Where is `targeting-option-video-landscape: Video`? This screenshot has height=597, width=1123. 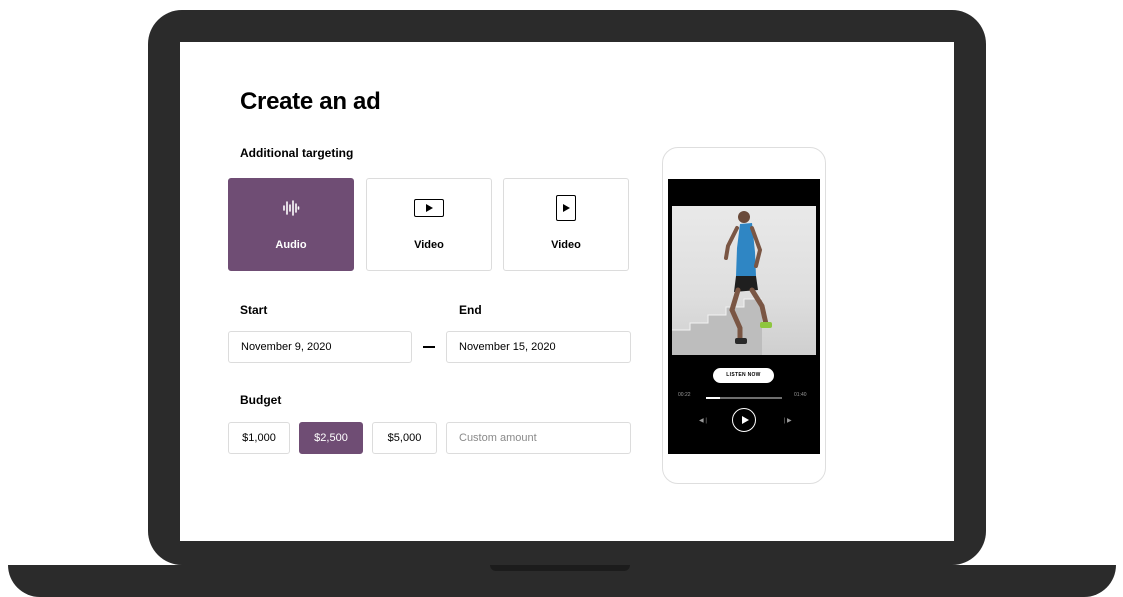
targeting-option-video-landscape: Video is located at coordinates (429, 224).